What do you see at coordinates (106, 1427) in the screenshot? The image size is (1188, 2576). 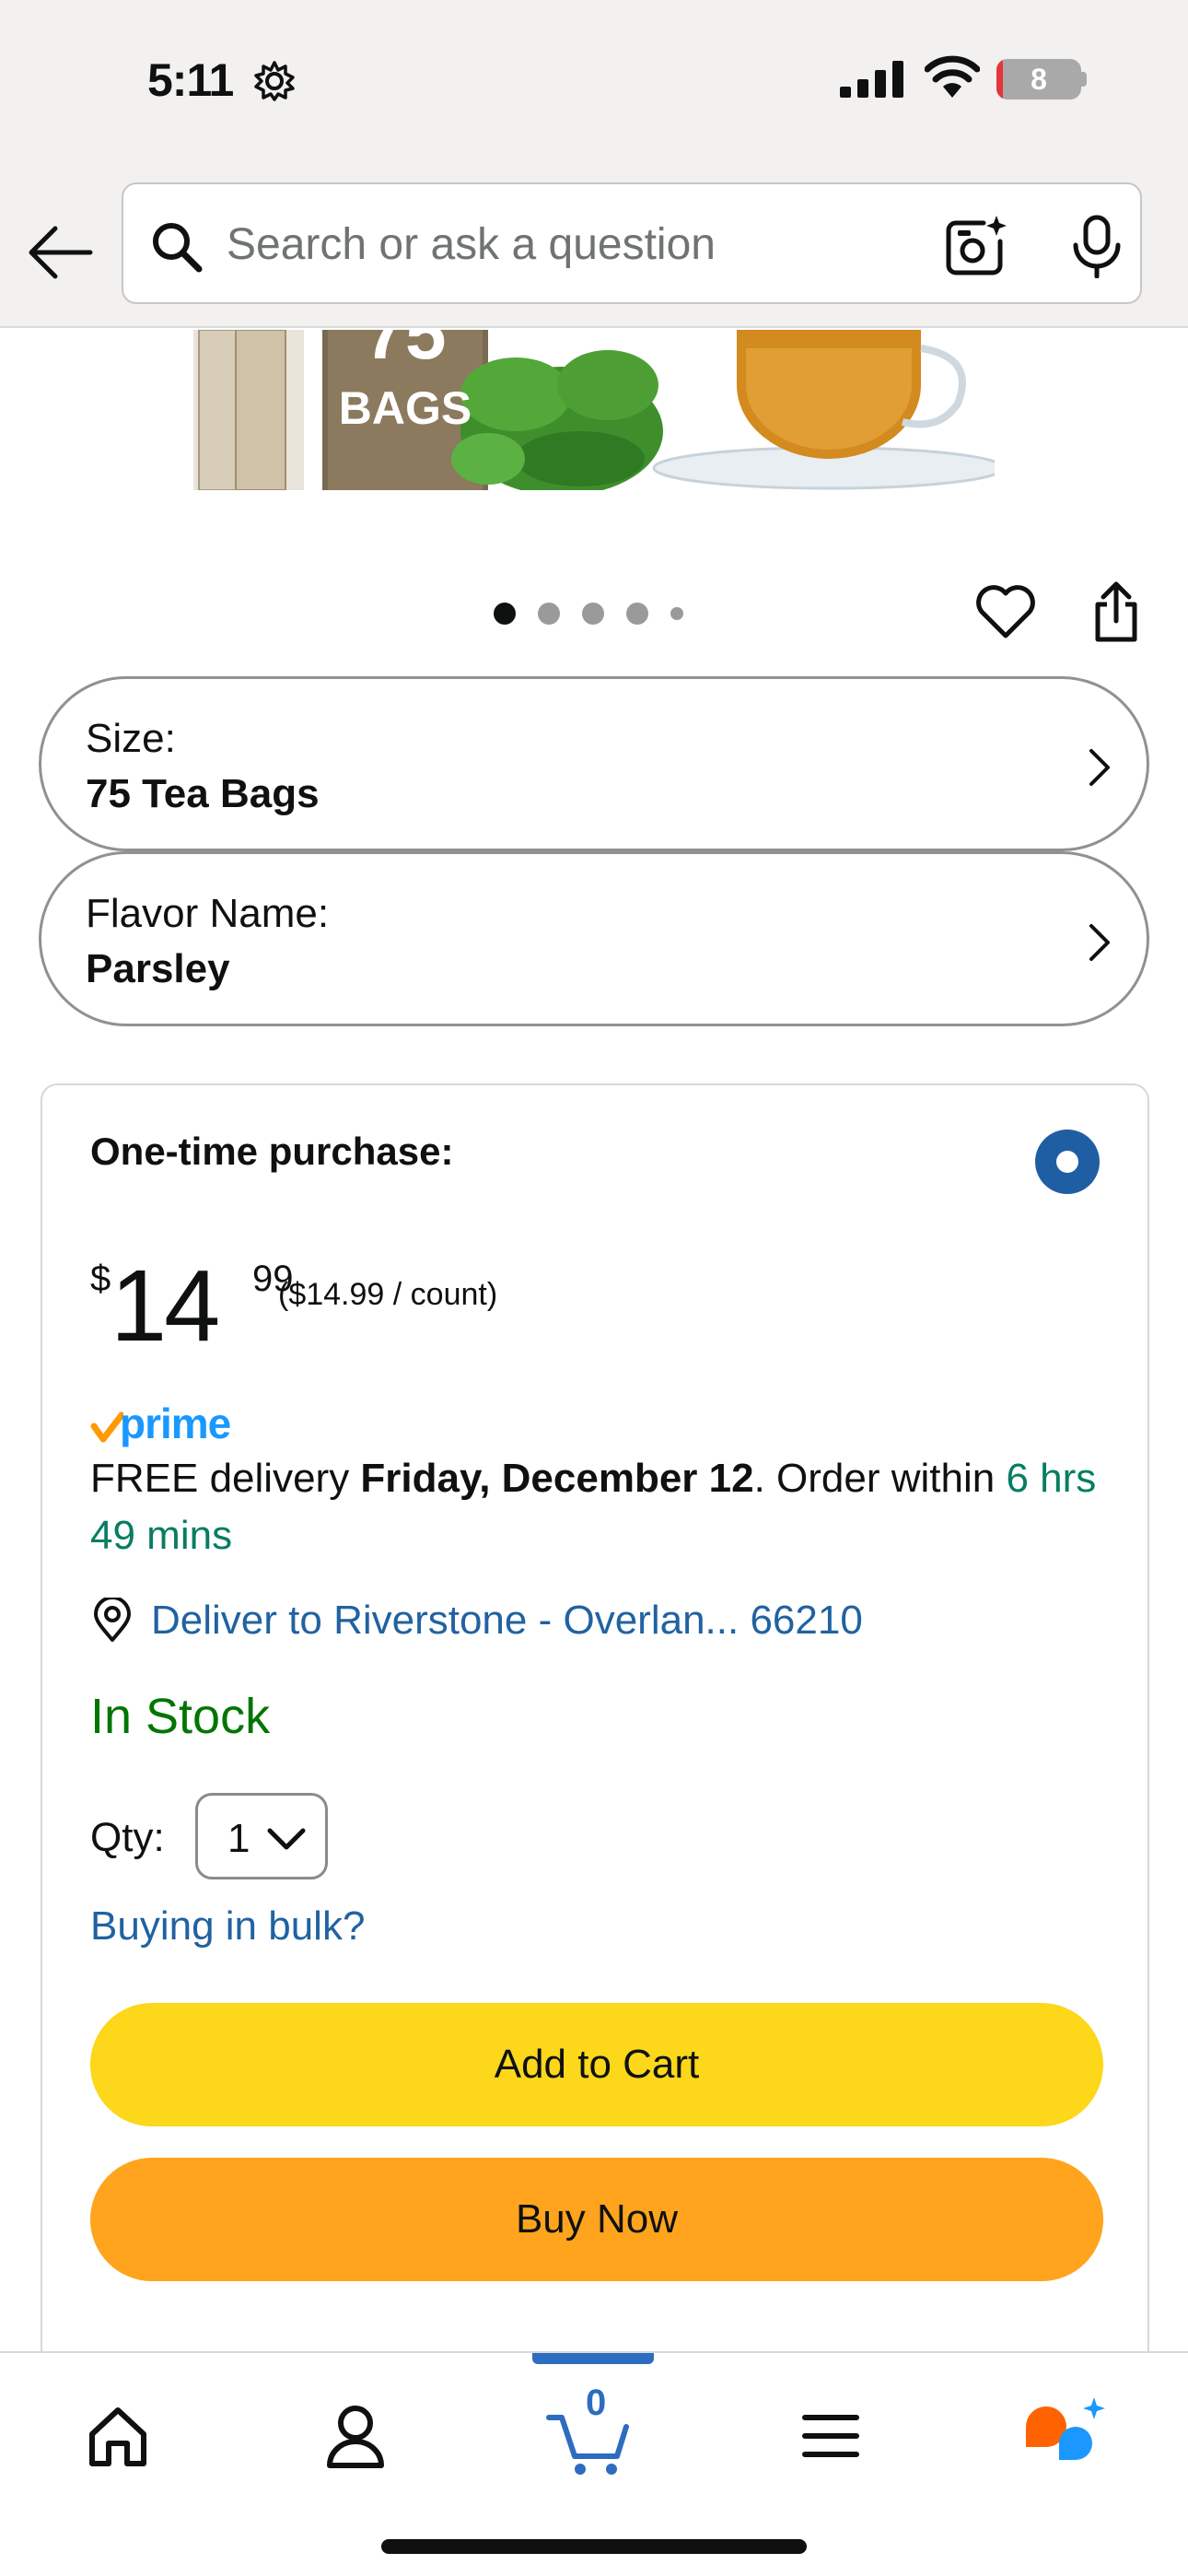 I see `prime-check-icon` at bounding box center [106, 1427].